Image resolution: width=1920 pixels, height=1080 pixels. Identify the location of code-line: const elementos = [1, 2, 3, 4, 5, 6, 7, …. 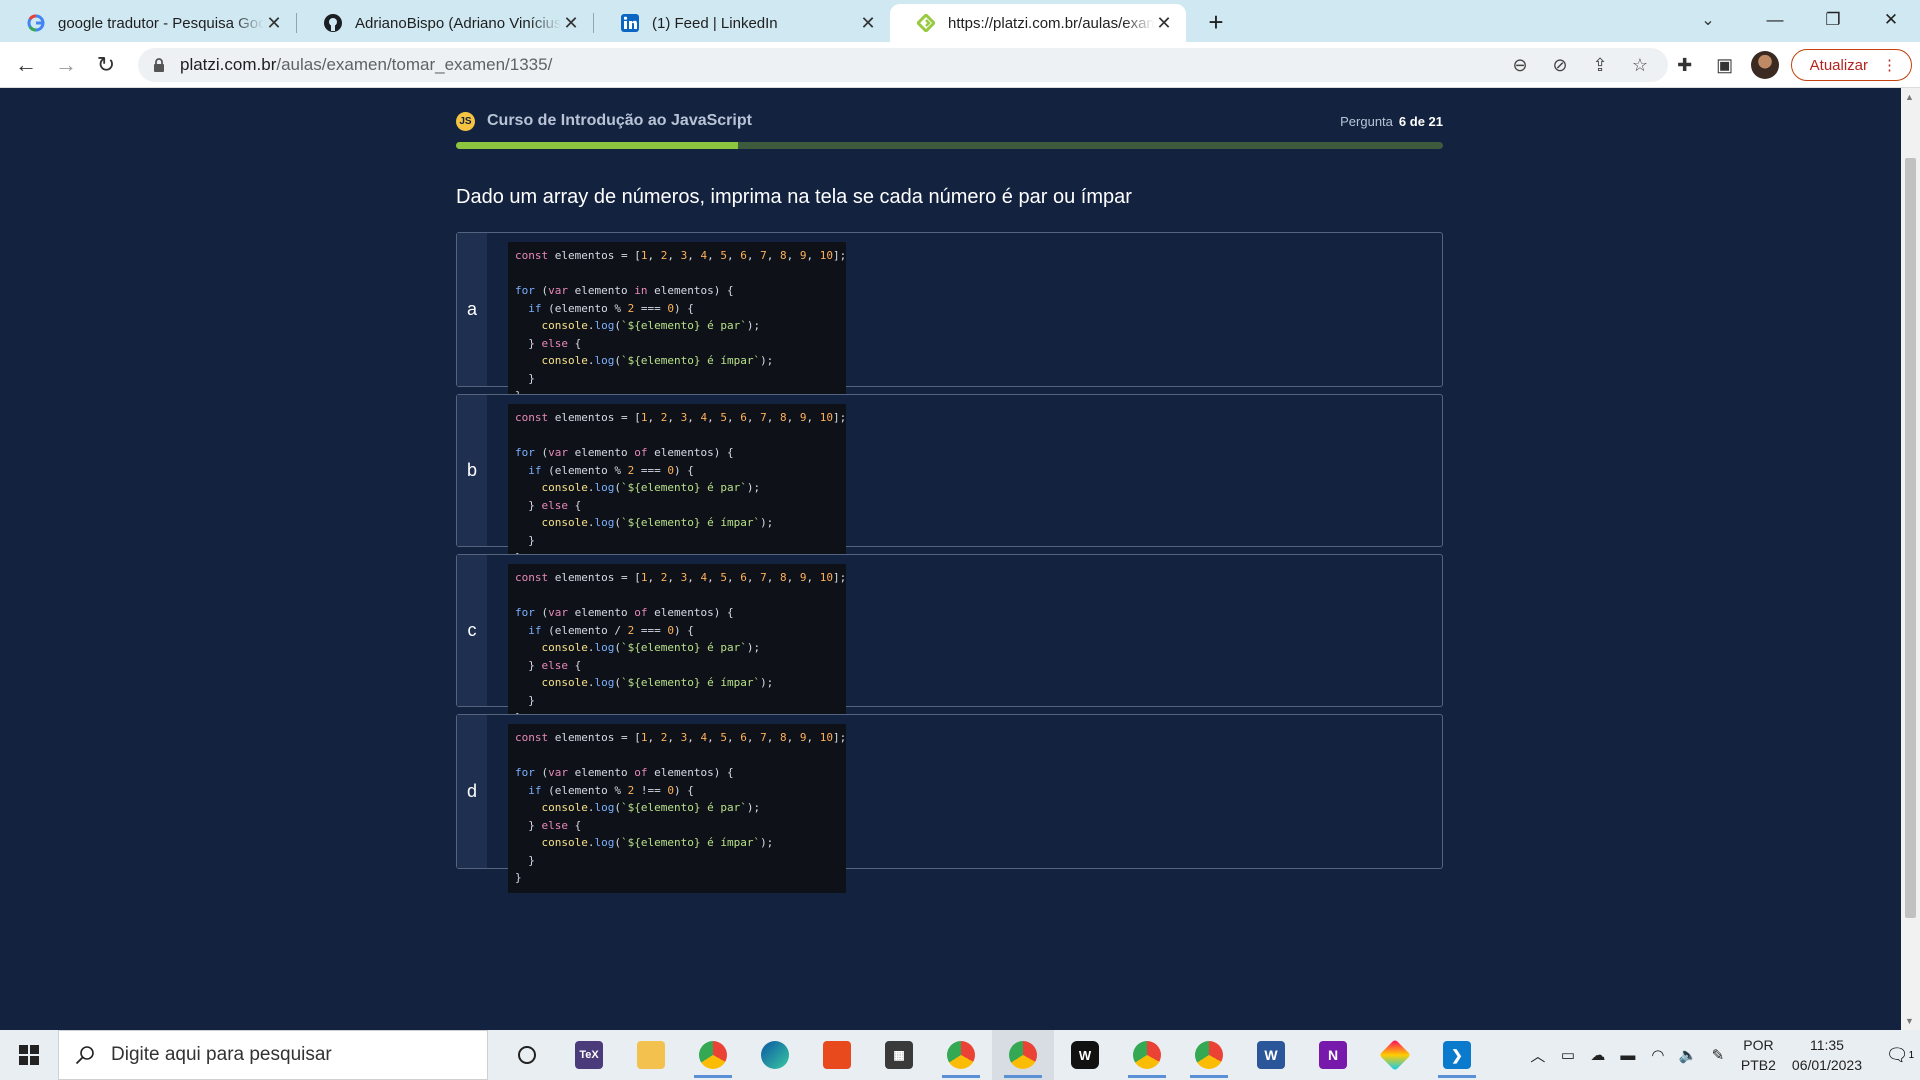
(681, 255).